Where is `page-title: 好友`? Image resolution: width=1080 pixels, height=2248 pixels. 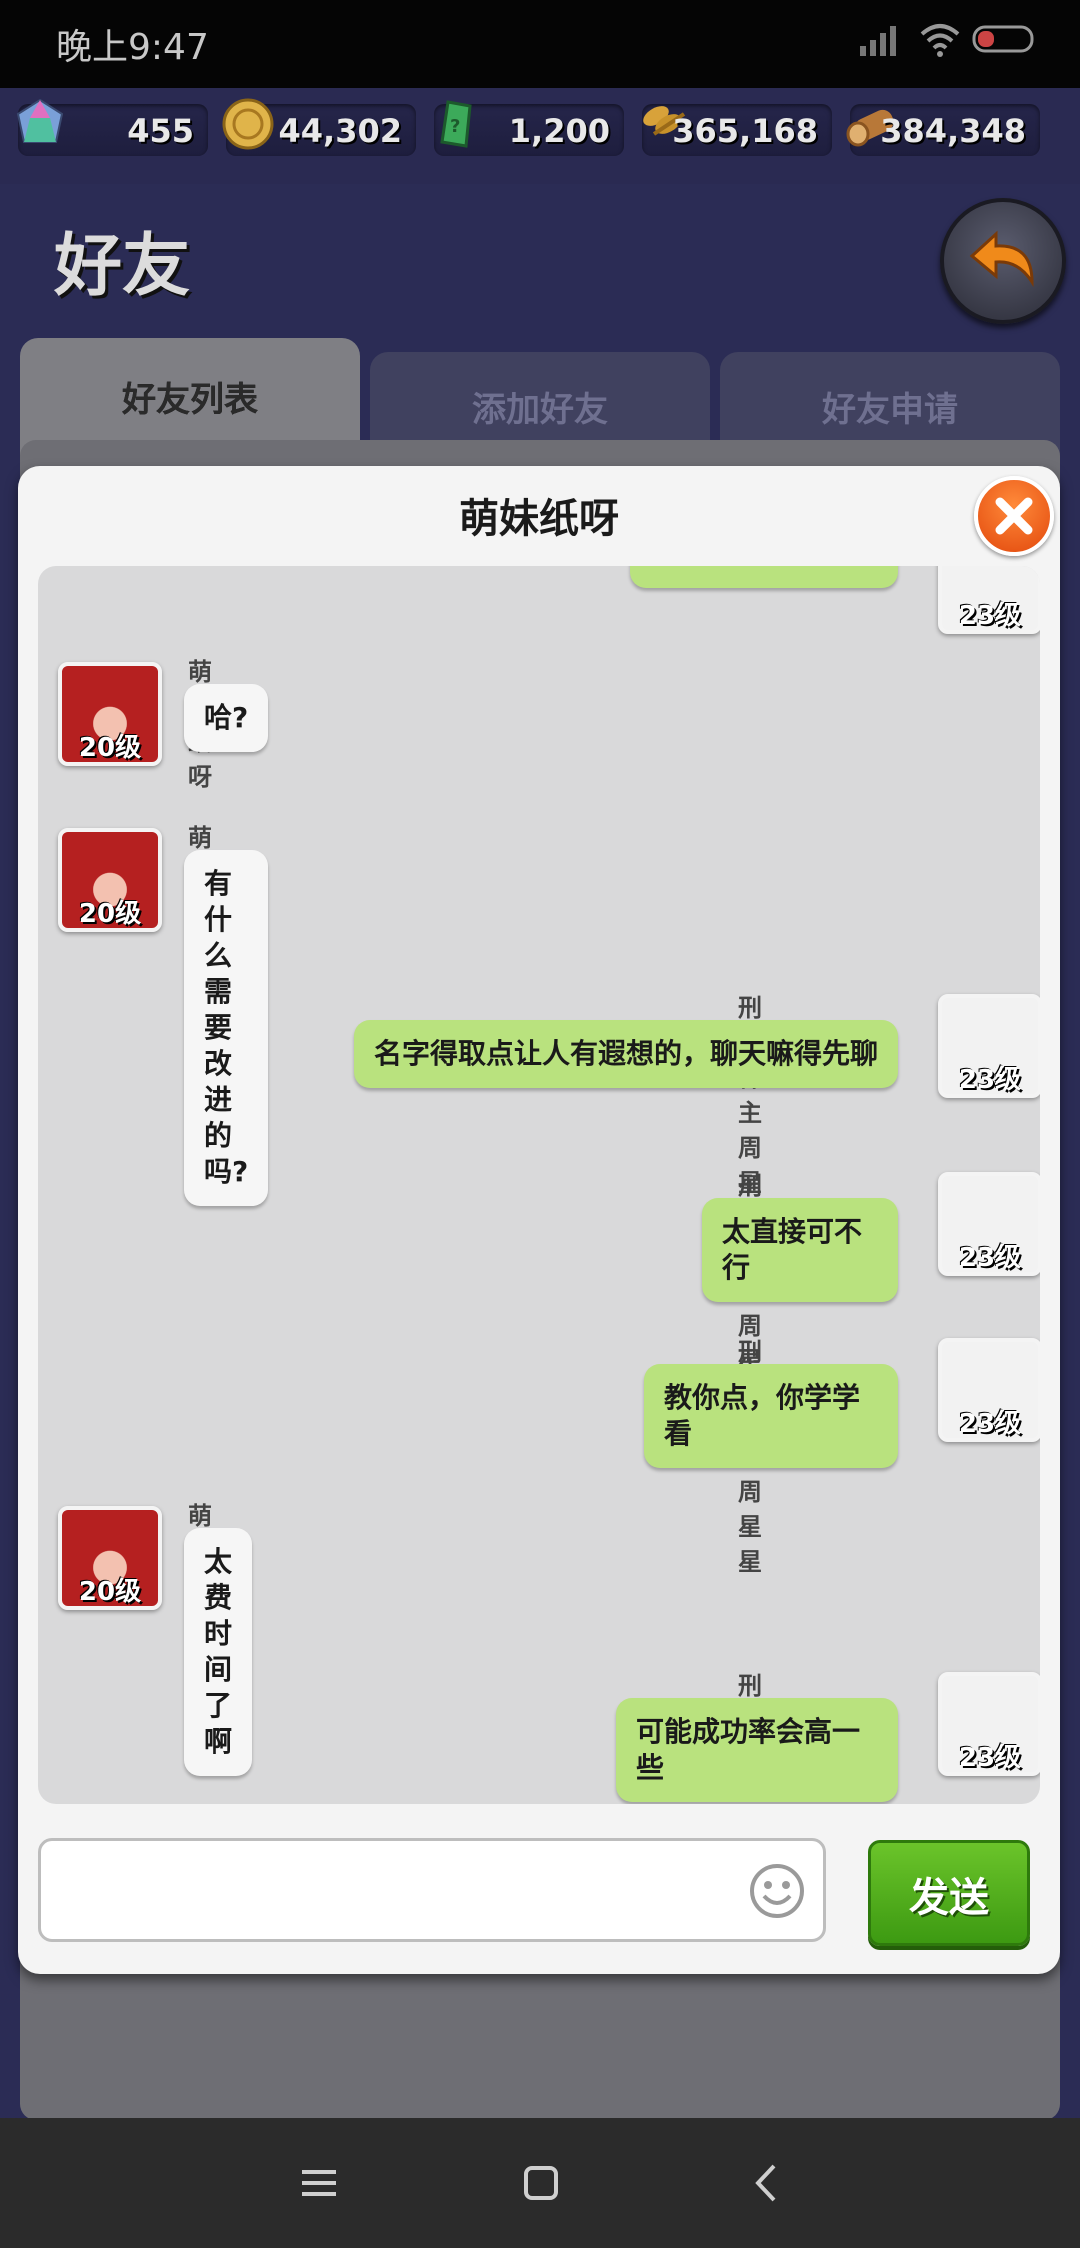
page-title: 好友 is located at coordinates (122, 266).